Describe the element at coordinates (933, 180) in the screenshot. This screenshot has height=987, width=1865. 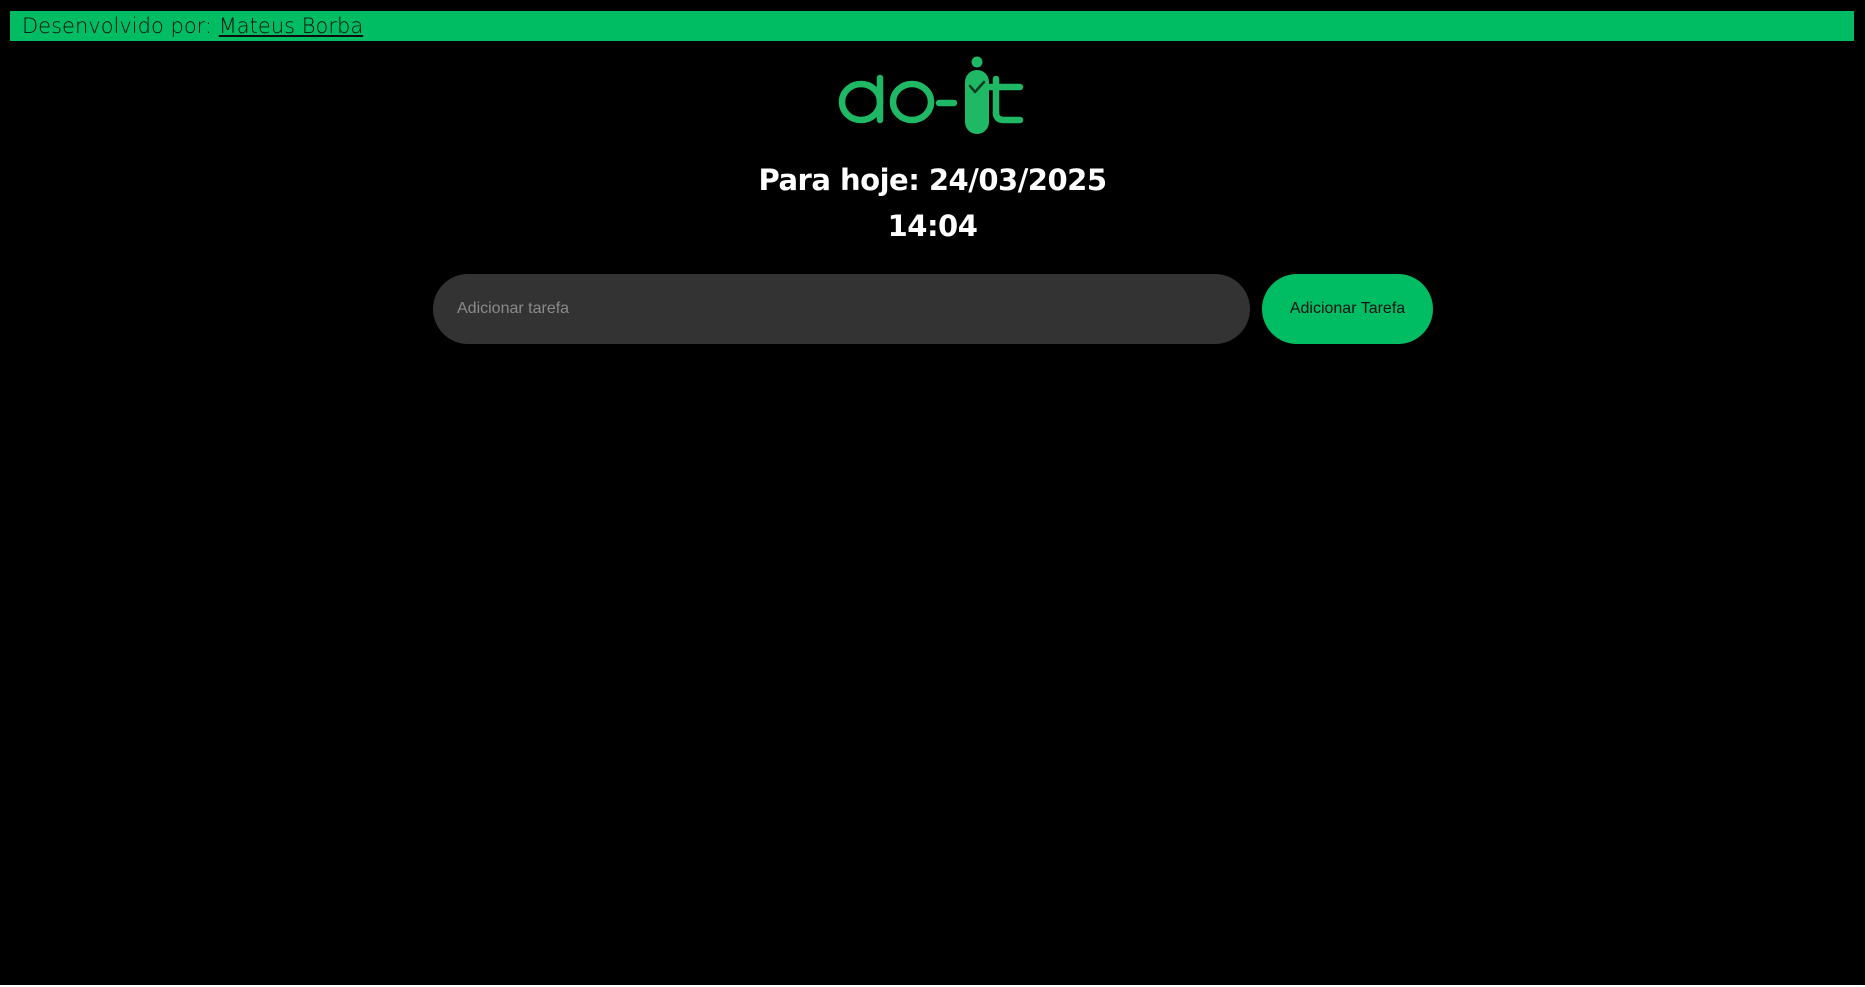
I see `today-date-heading: Para hoje: 24/03/2025` at that location.